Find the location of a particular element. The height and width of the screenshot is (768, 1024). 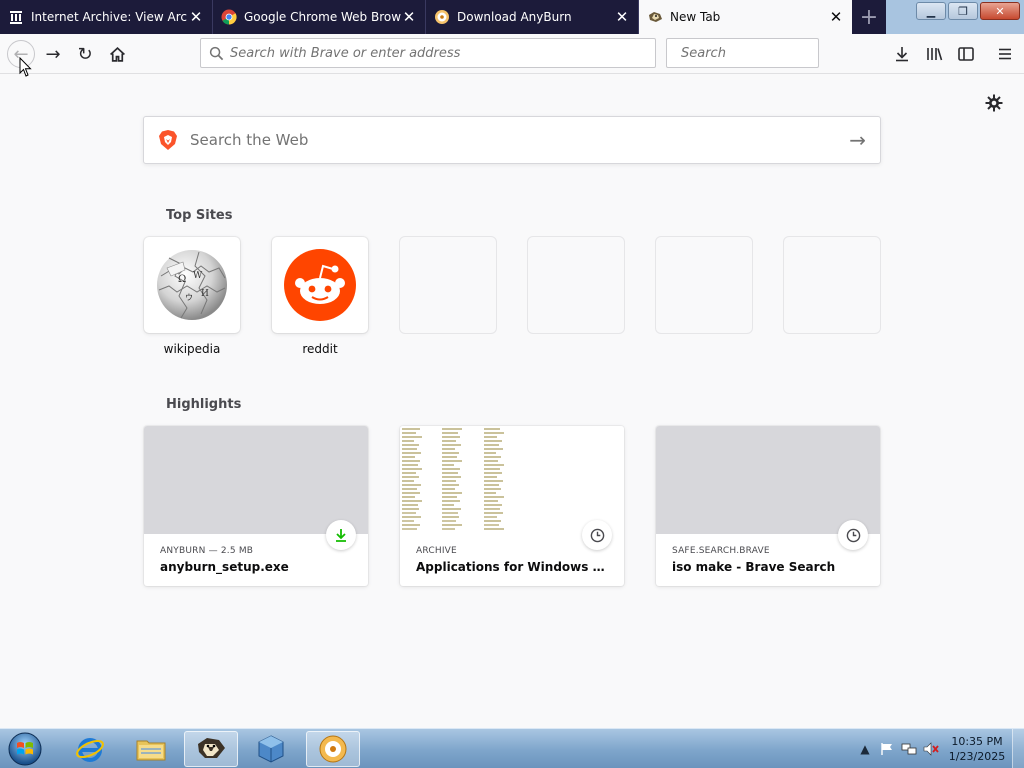

system-tray: ▲ 10:35 PM 1/23/2025 is located at coordinates (939, 748).